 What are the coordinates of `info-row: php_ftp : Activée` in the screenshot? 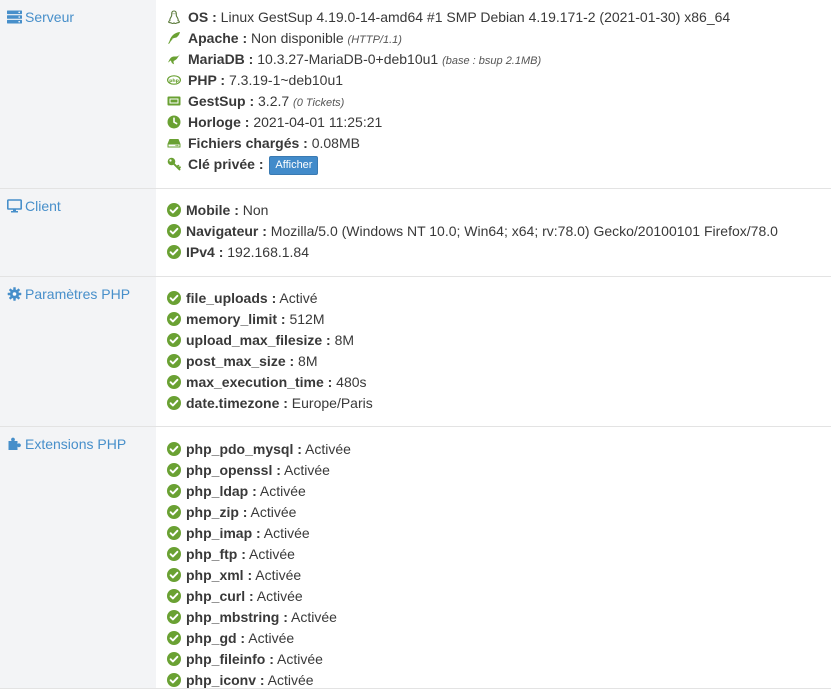 It's located at (499, 554).